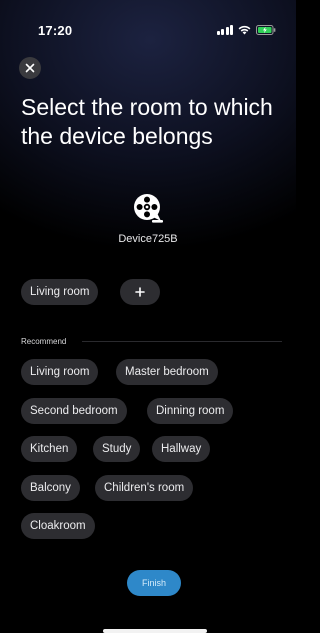 This screenshot has height=633, width=320. I want to click on recommend-room-master-bedroom: Master bedroom, so click(167, 372).